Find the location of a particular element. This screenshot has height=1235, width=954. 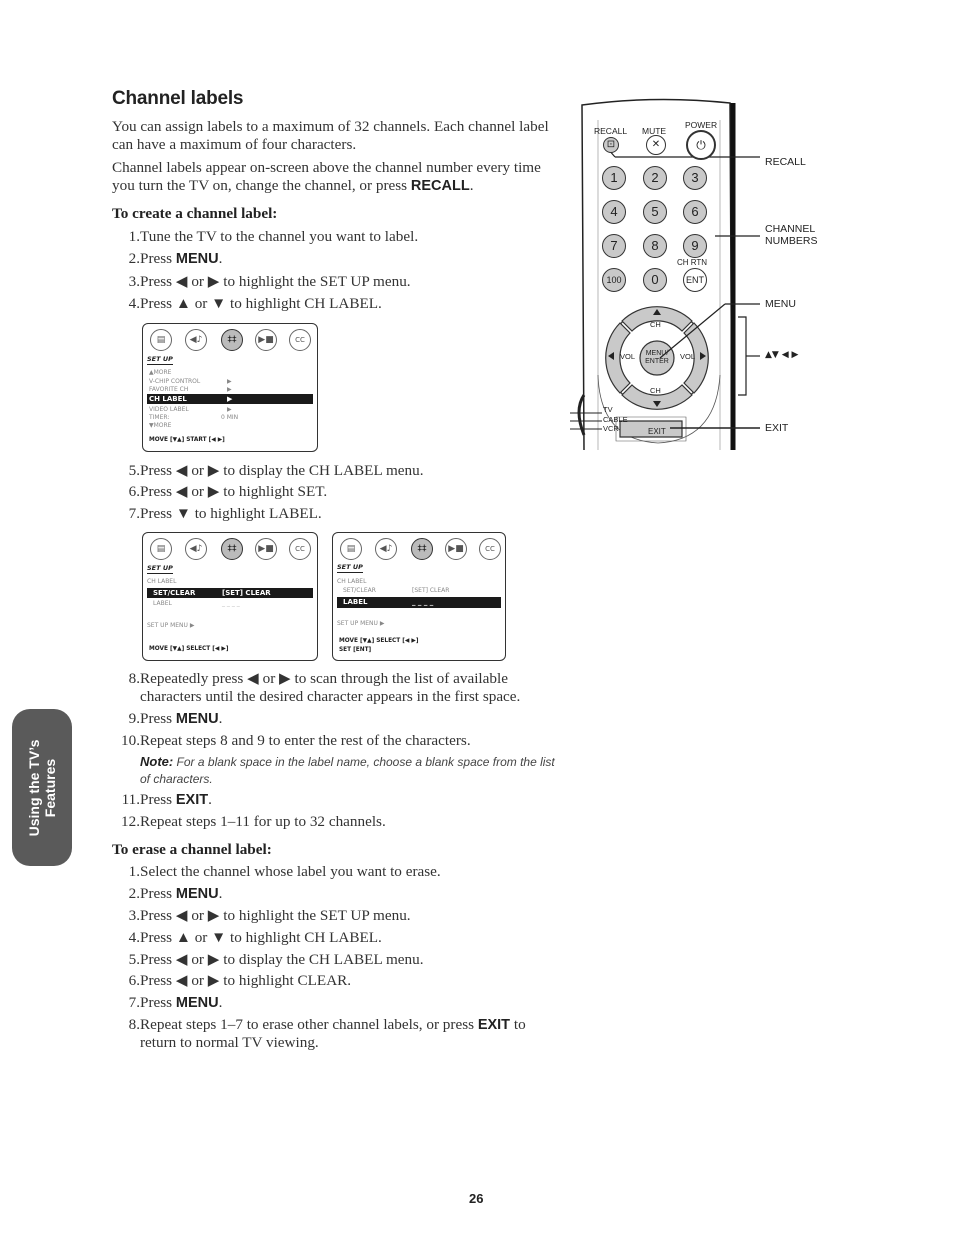

recall-button: ⊡ is located at coordinates (611, 145).